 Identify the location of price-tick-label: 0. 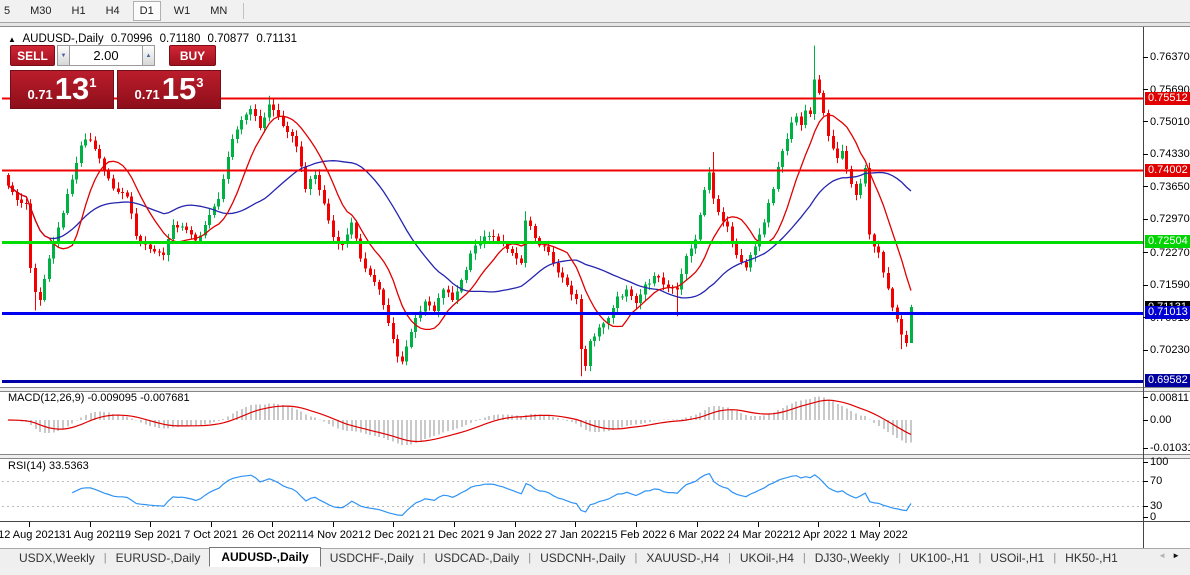
(1153, 517).